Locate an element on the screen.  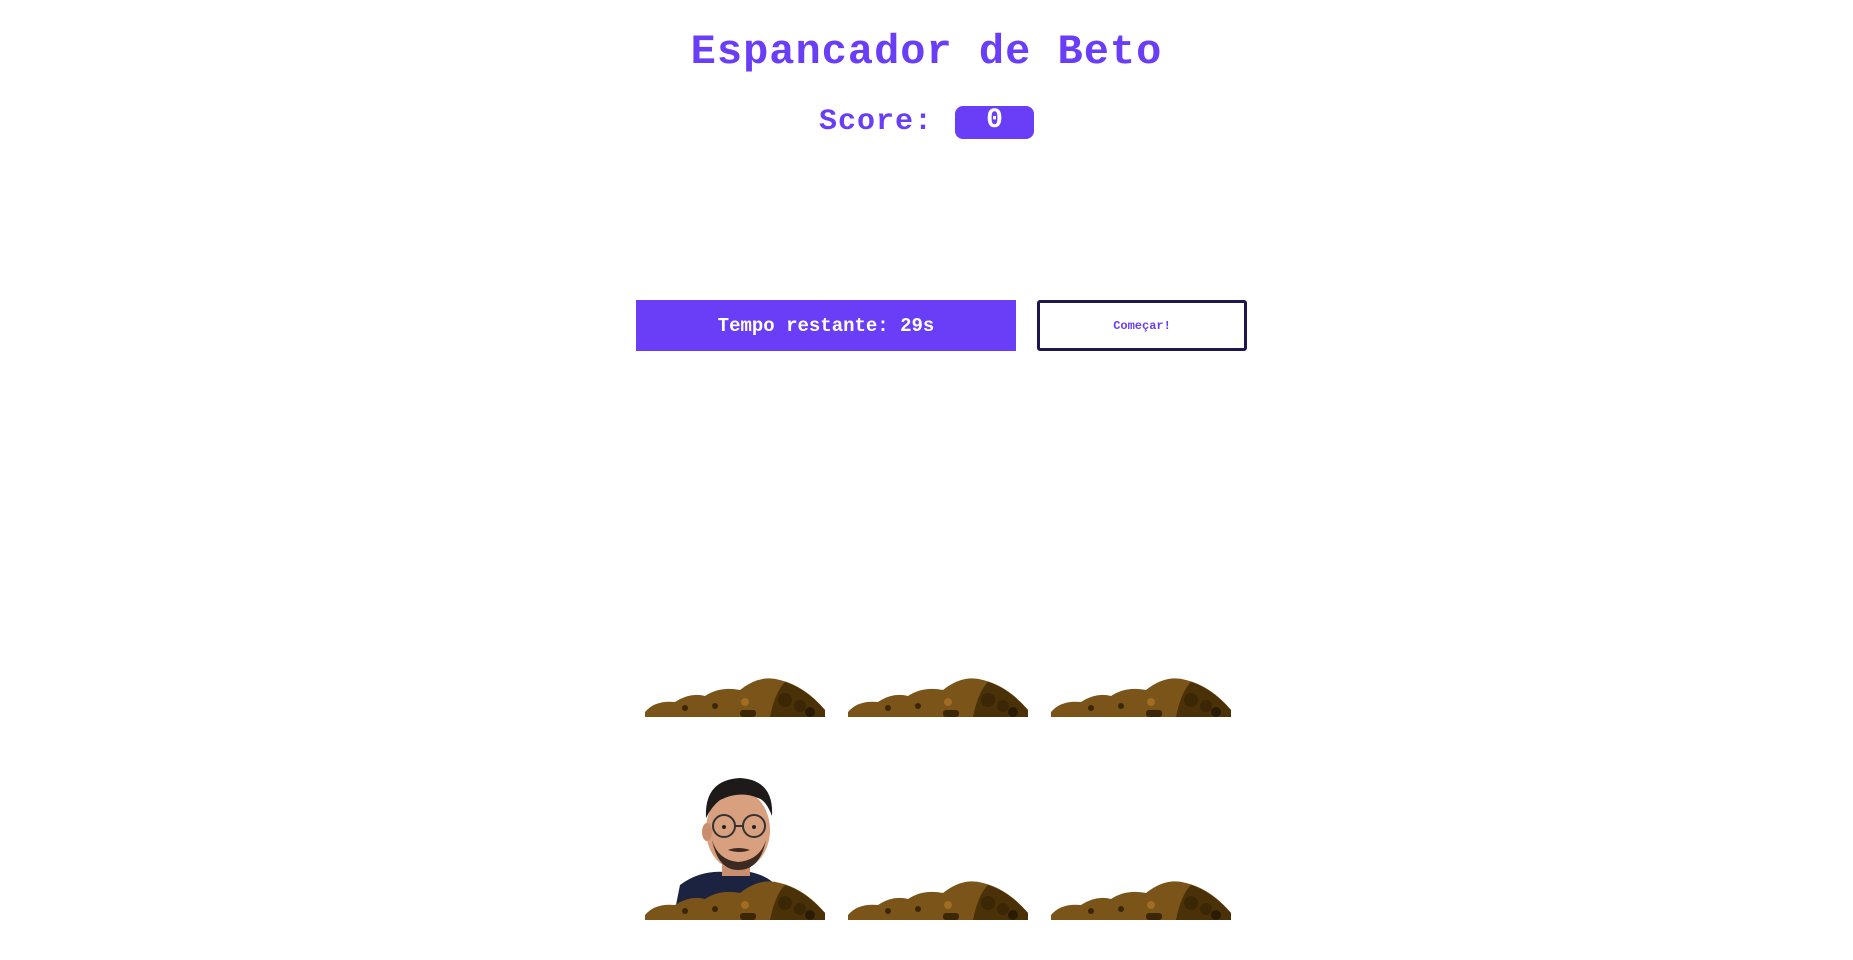
time-remaining-display: Tempo restante: 29s is located at coordinates (826, 325).